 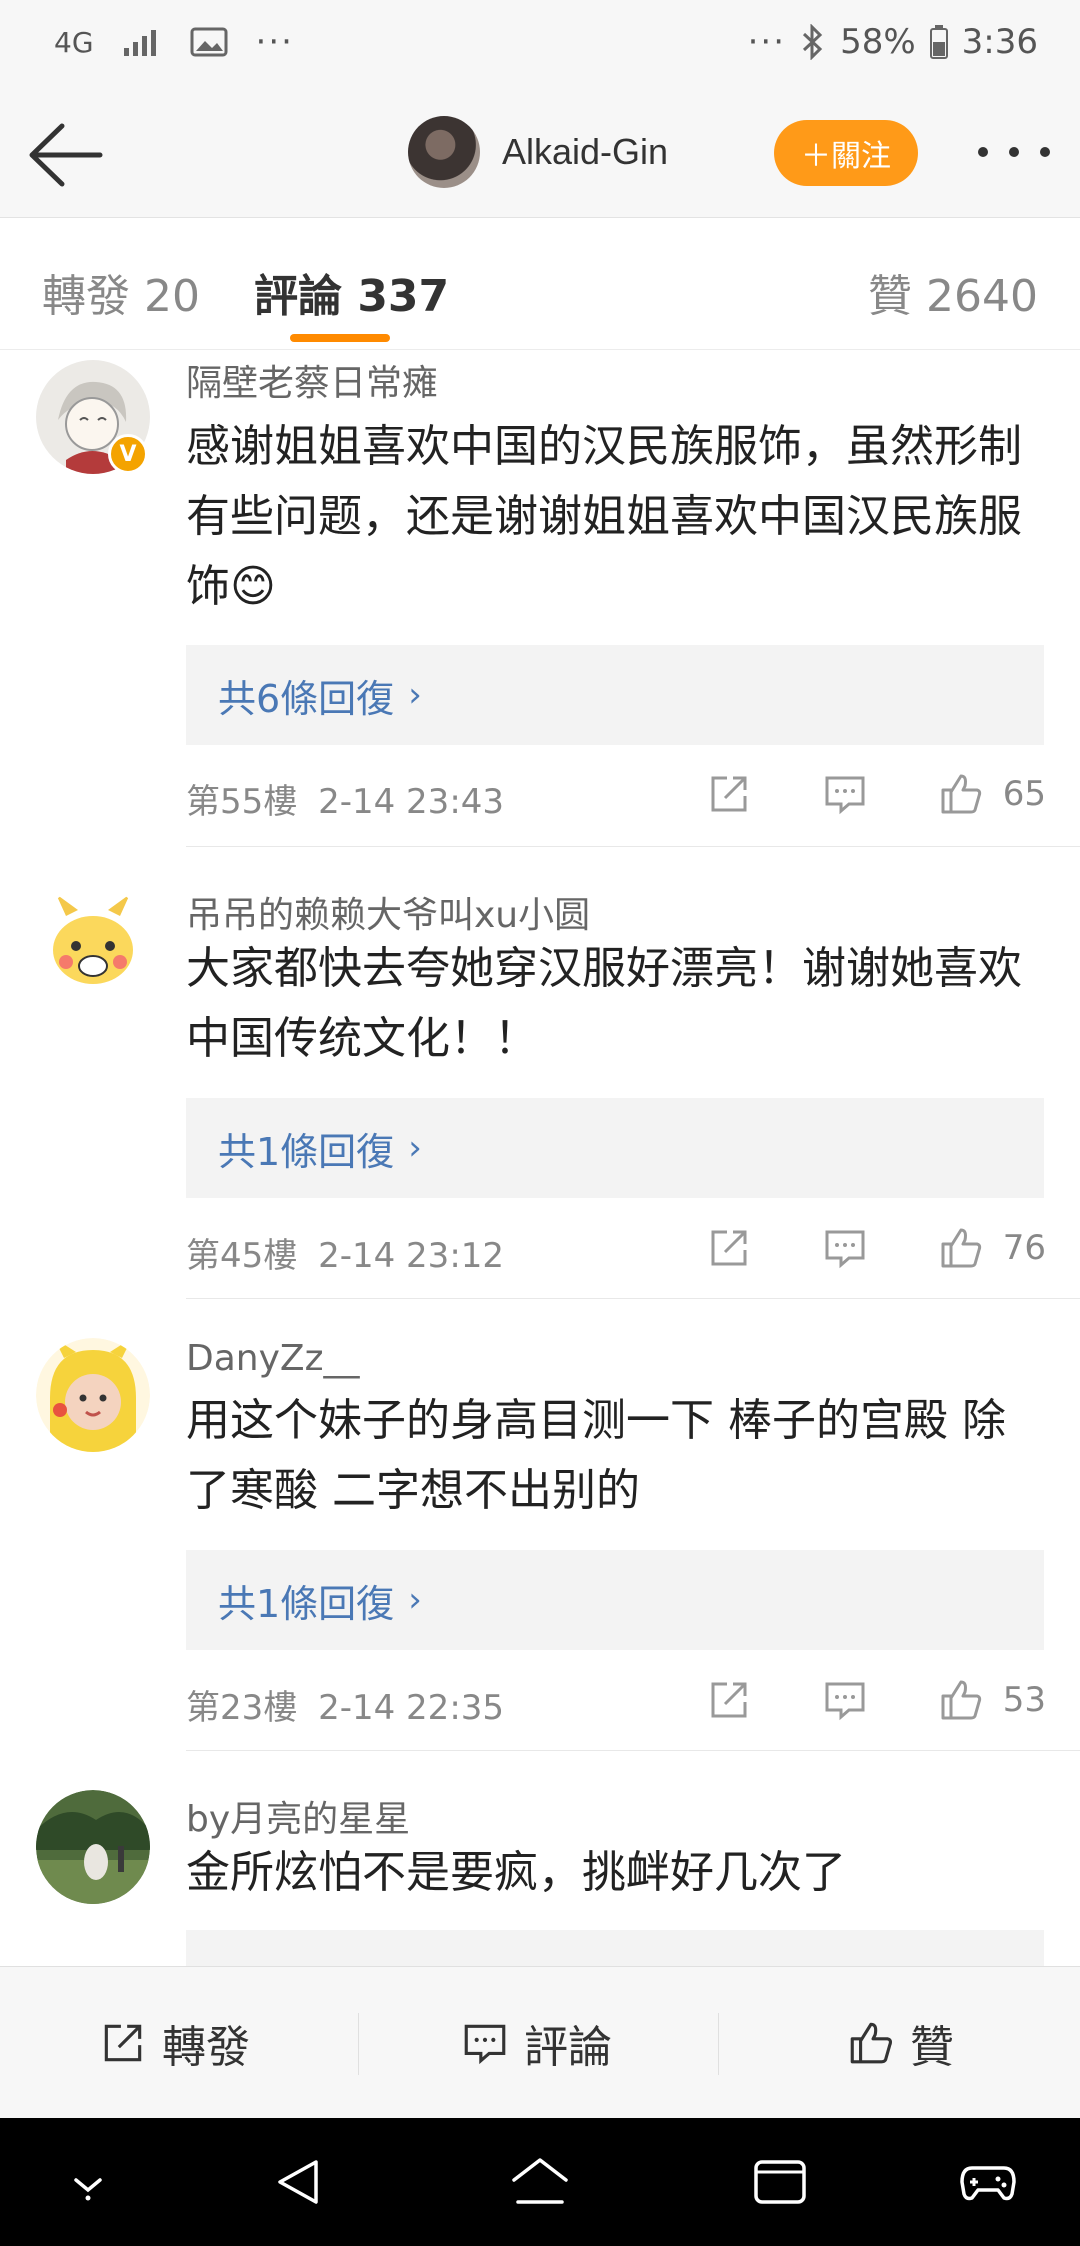 I want to click on comment-username: 隔壁老蔡日常瘫, so click(x=312, y=380).